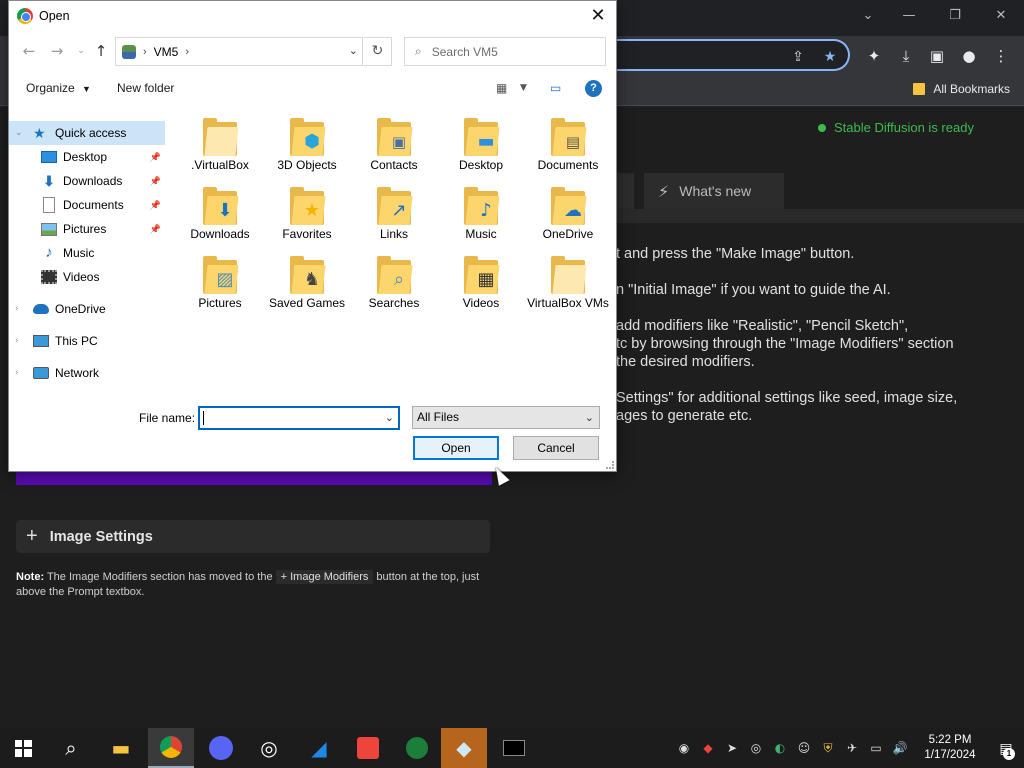  Describe the element at coordinates (394, 217) in the screenshot. I see `folder-links: ↗ Links` at that location.